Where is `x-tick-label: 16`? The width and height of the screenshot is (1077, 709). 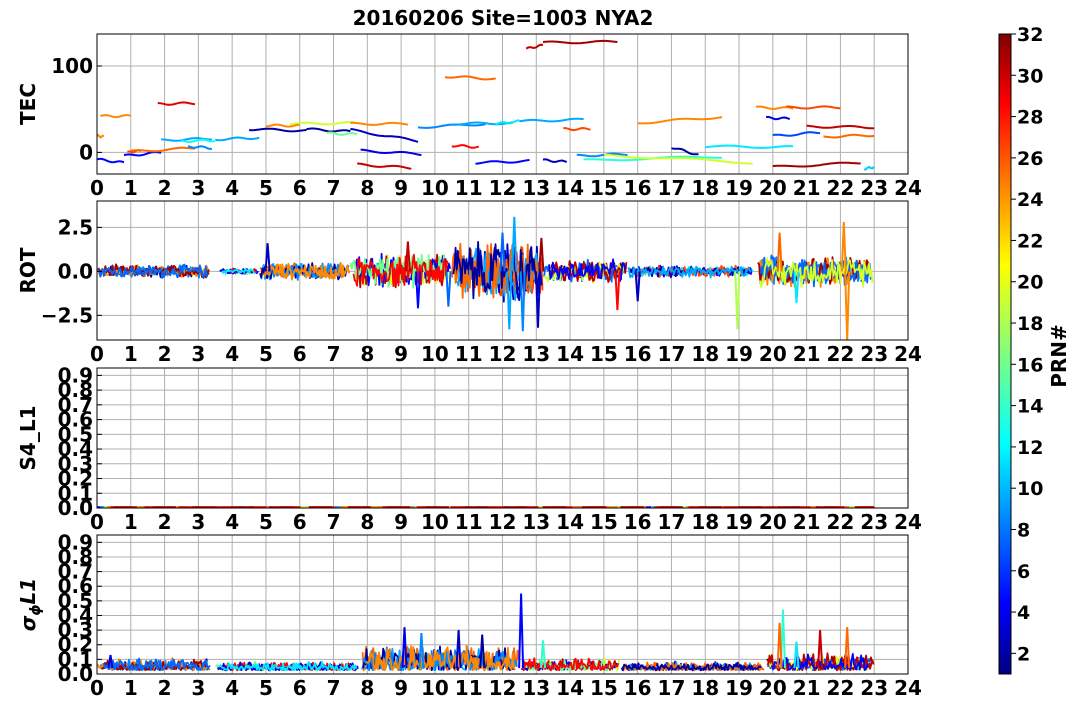 x-tick-label: 16 is located at coordinates (638, 188).